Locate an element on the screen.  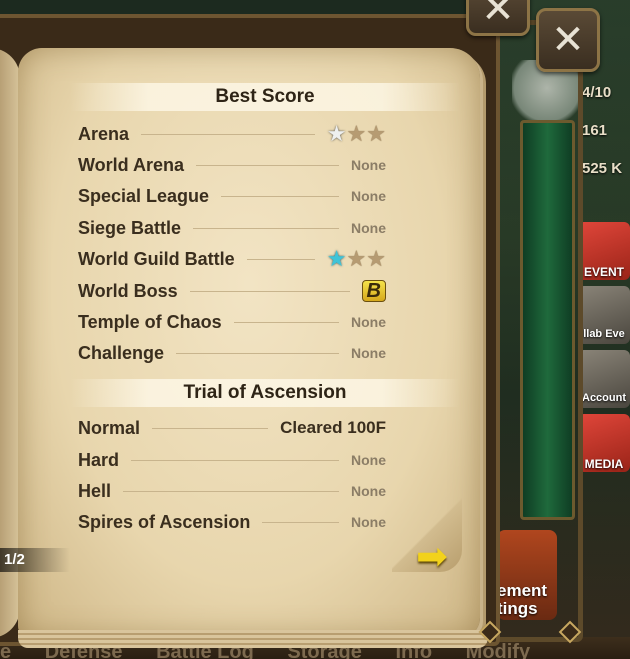
close-button-back: ✕ is located at coordinates (568, 40).